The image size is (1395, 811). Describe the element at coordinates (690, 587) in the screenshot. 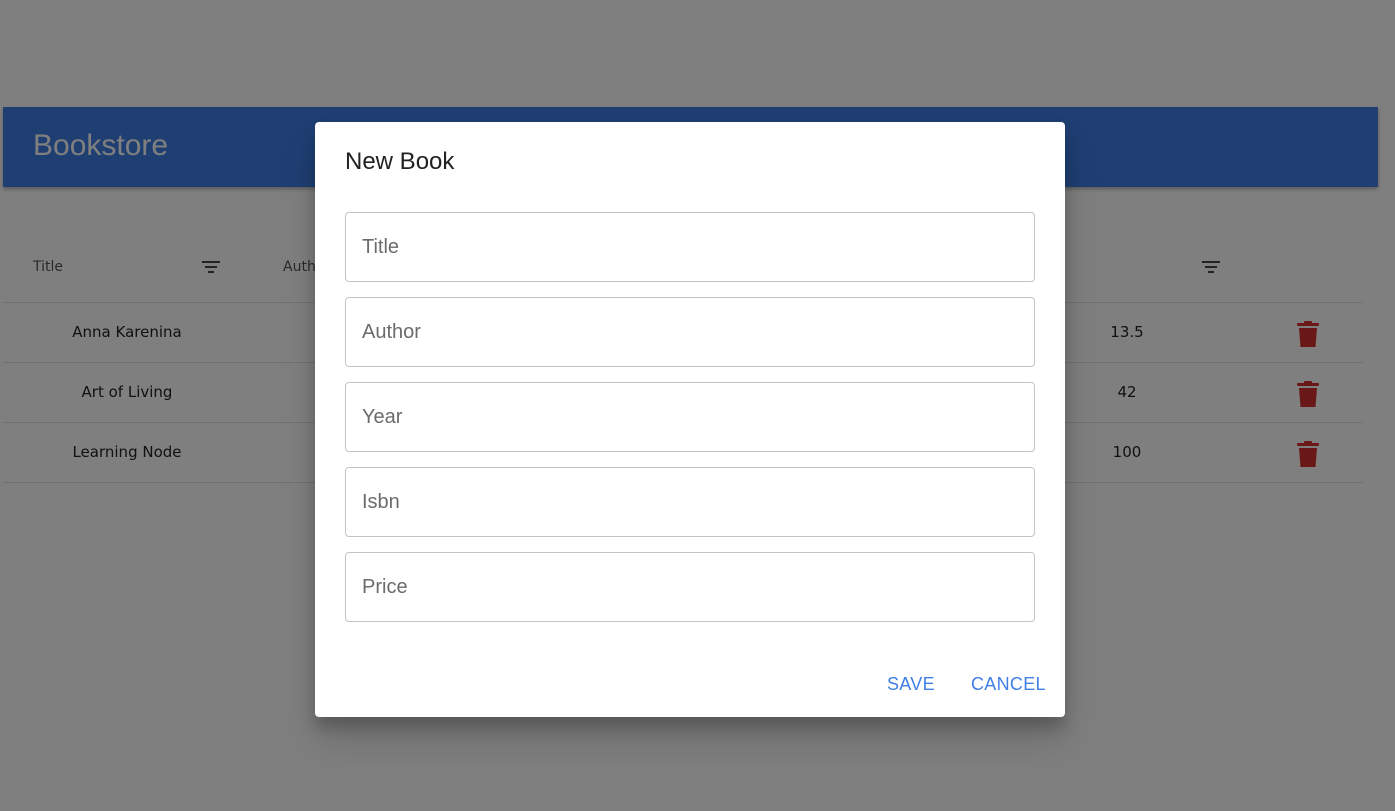

I see `price-field` at that location.